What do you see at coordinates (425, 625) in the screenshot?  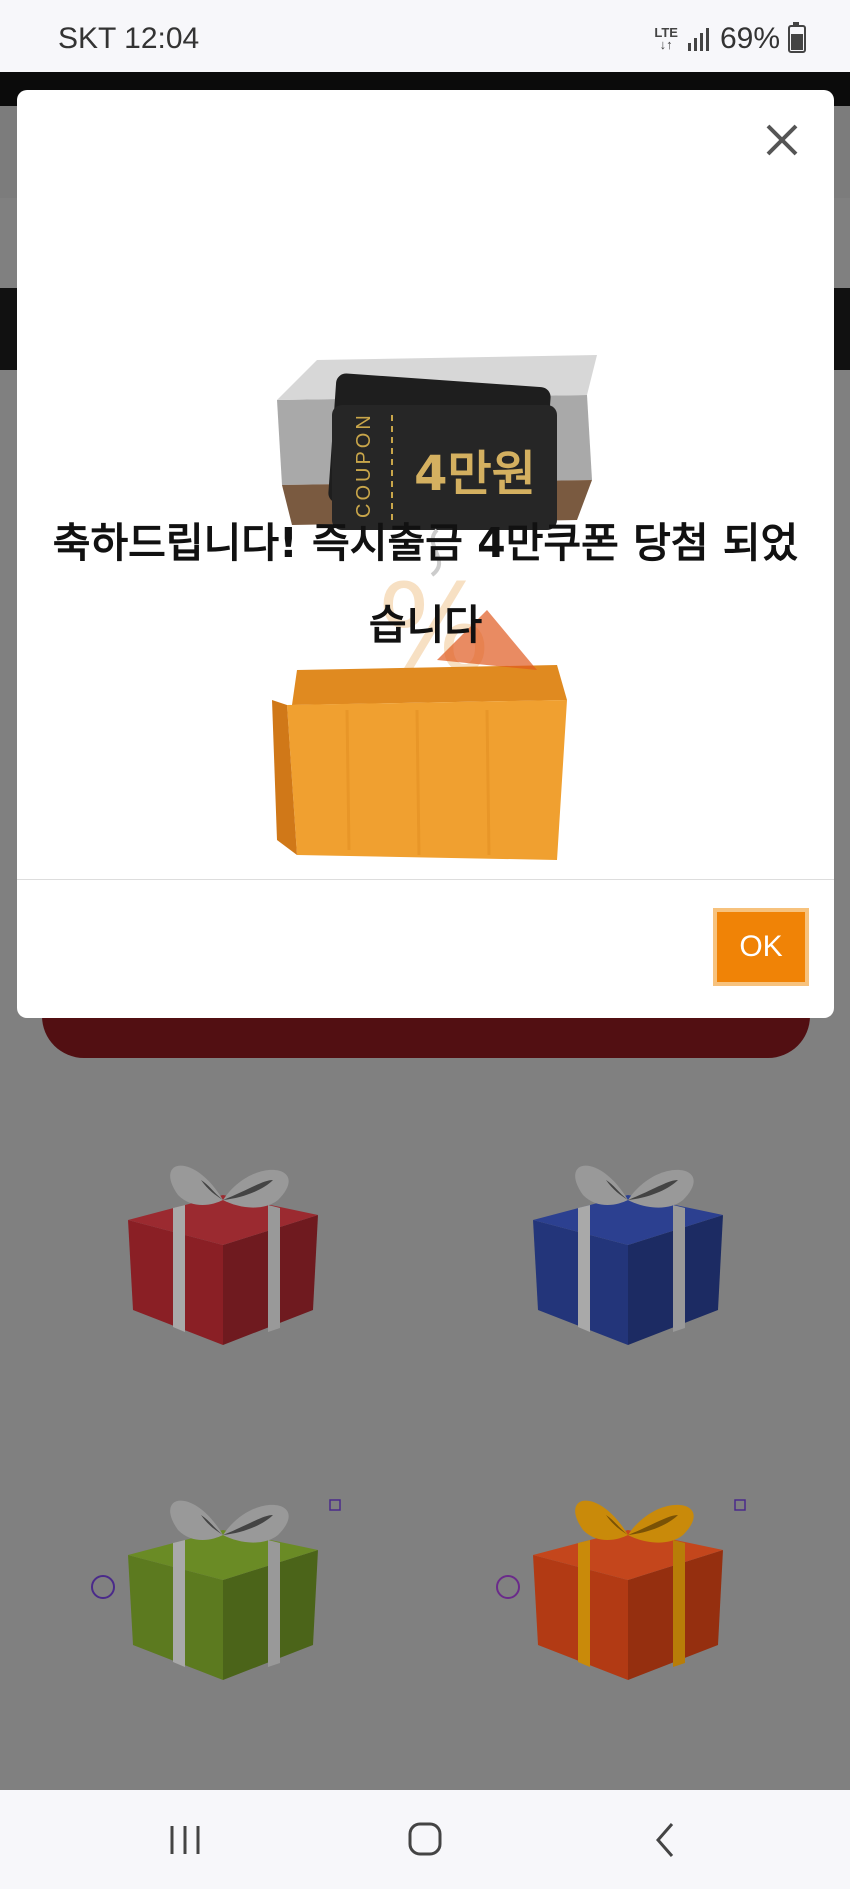 I see `prize-message-line: 습니다` at bounding box center [425, 625].